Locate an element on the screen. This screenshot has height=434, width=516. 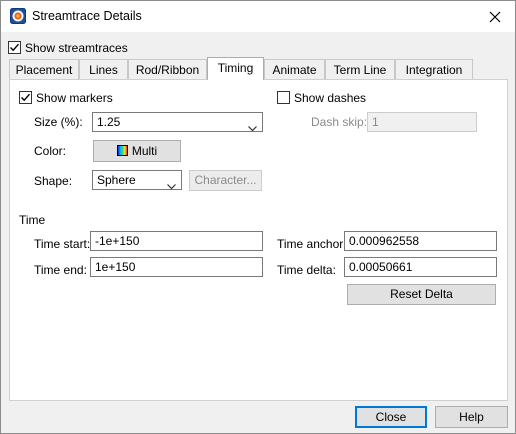
show-streamtraces-checkbox is located at coordinates (14, 47).